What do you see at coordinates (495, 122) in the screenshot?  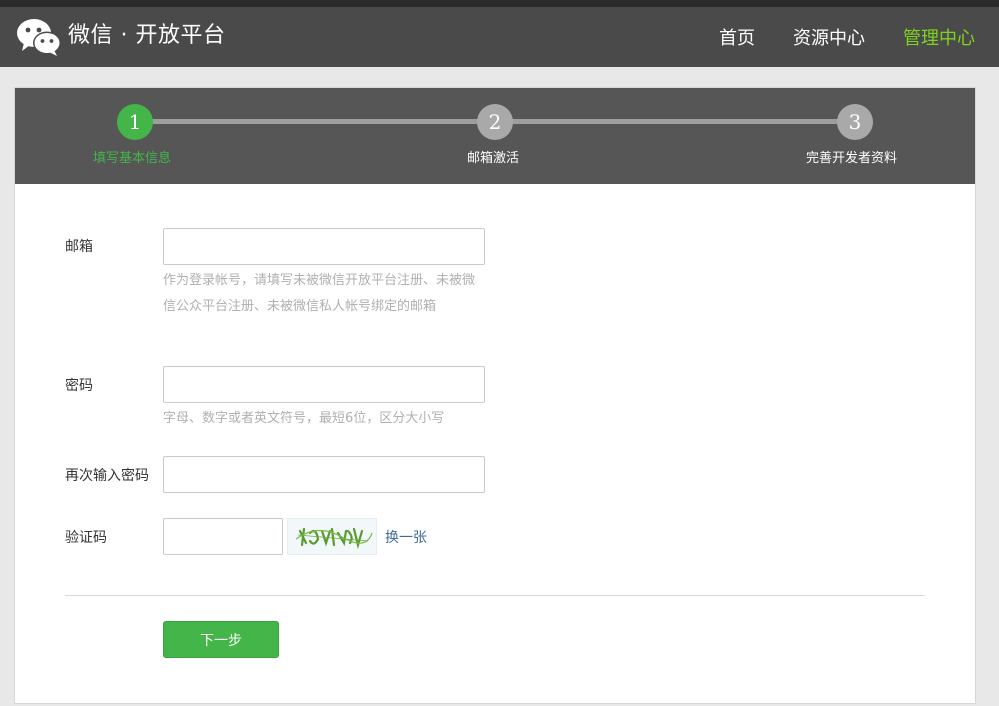 I see `step-2-circle: 2` at bounding box center [495, 122].